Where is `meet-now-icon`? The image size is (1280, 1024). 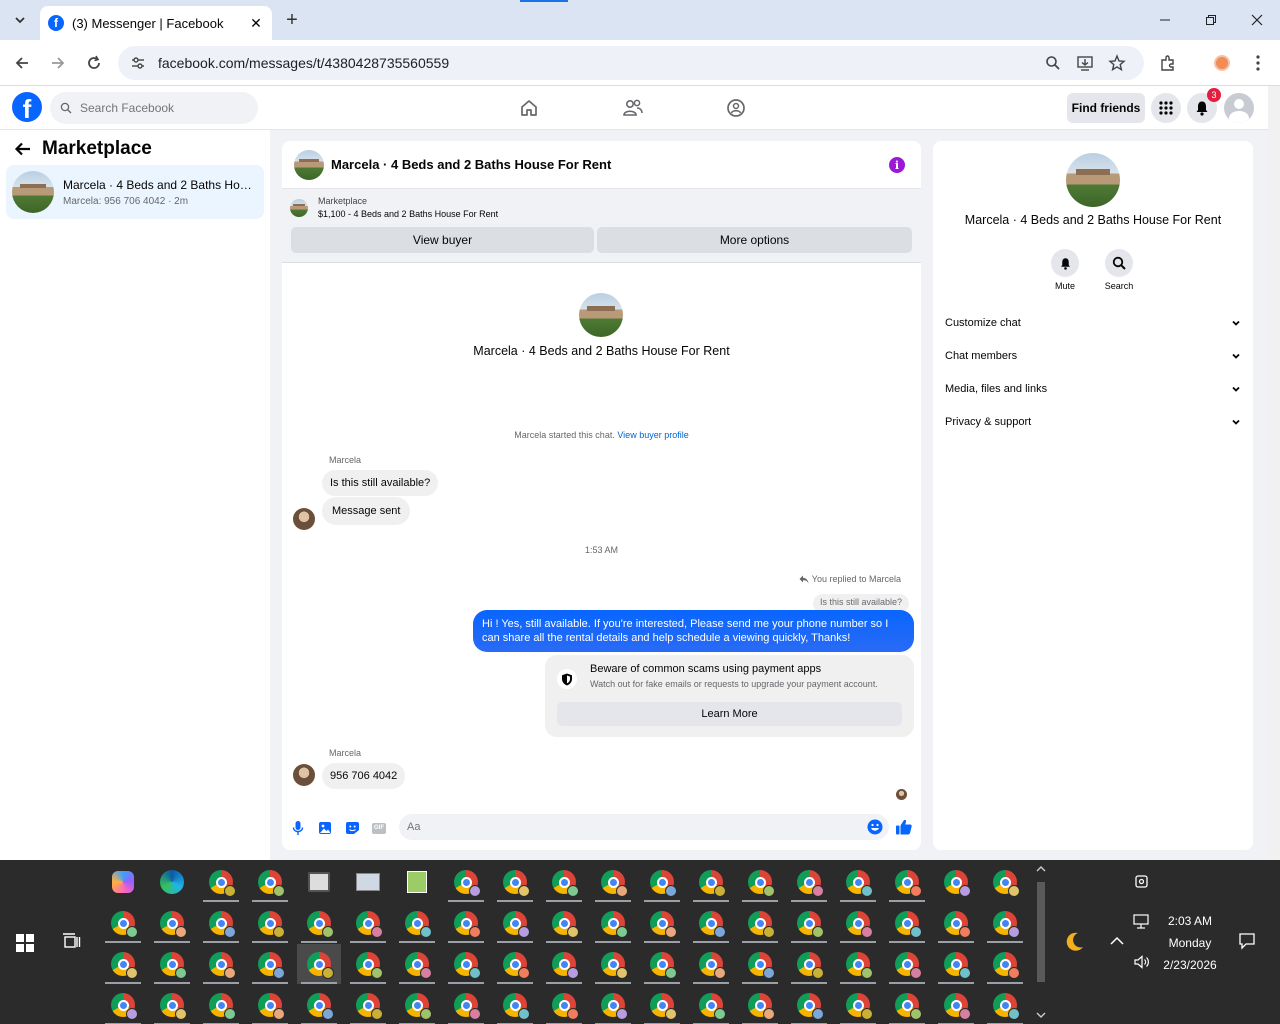 meet-now-icon is located at coordinates (1142, 881).